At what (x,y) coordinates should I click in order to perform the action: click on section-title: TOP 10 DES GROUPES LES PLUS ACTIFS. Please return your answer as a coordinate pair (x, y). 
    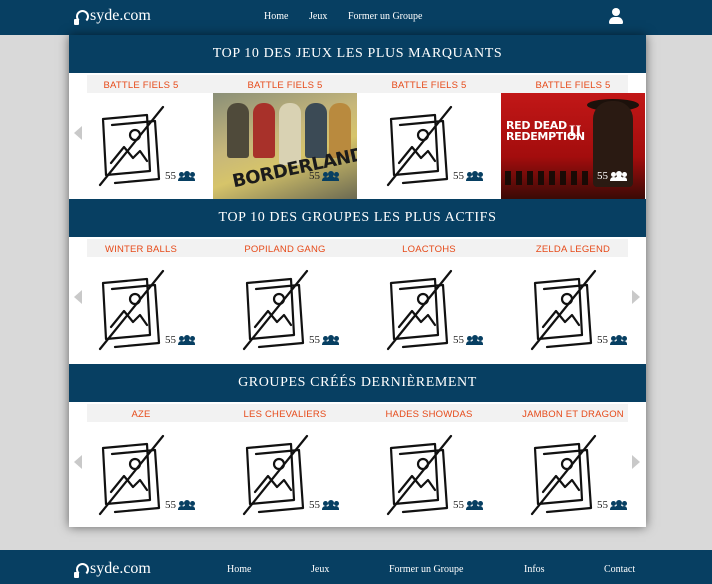
    Looking at the image, I should click on (357, 218).